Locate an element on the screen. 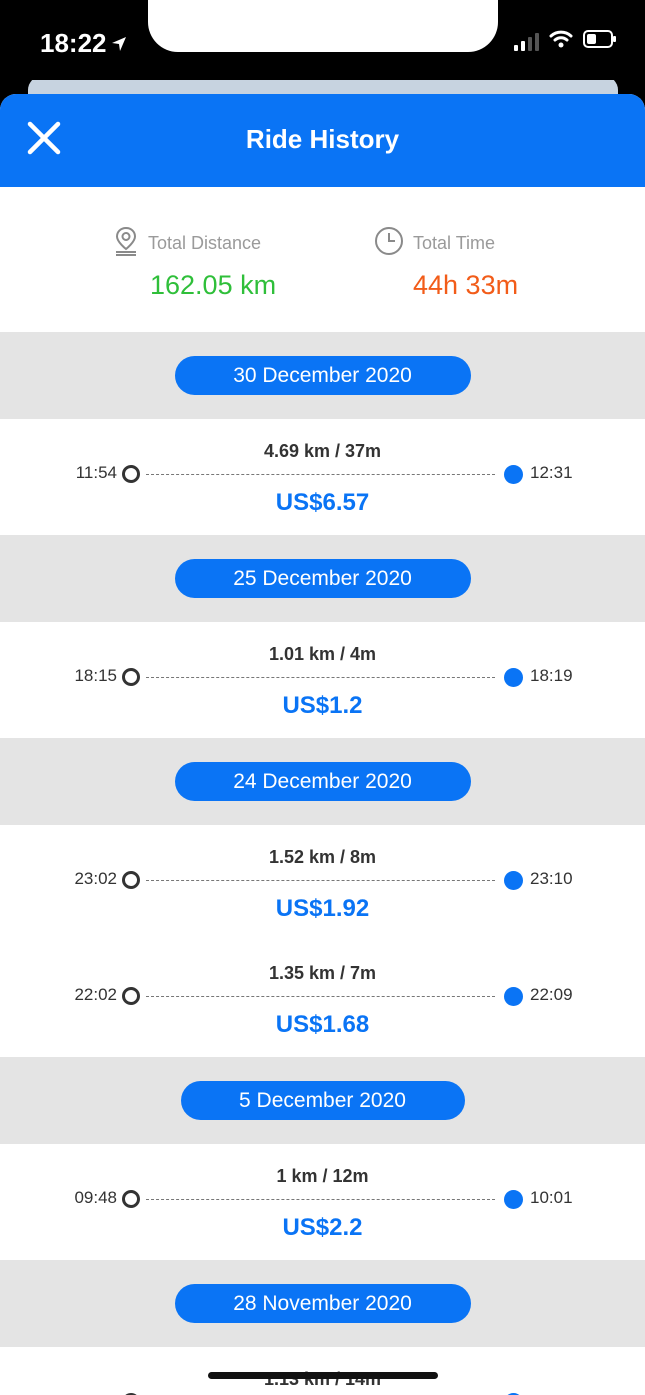 This screenshot has height=1395, width=645. date-header: 24 December 2020 is located at coordinates (322, 781).